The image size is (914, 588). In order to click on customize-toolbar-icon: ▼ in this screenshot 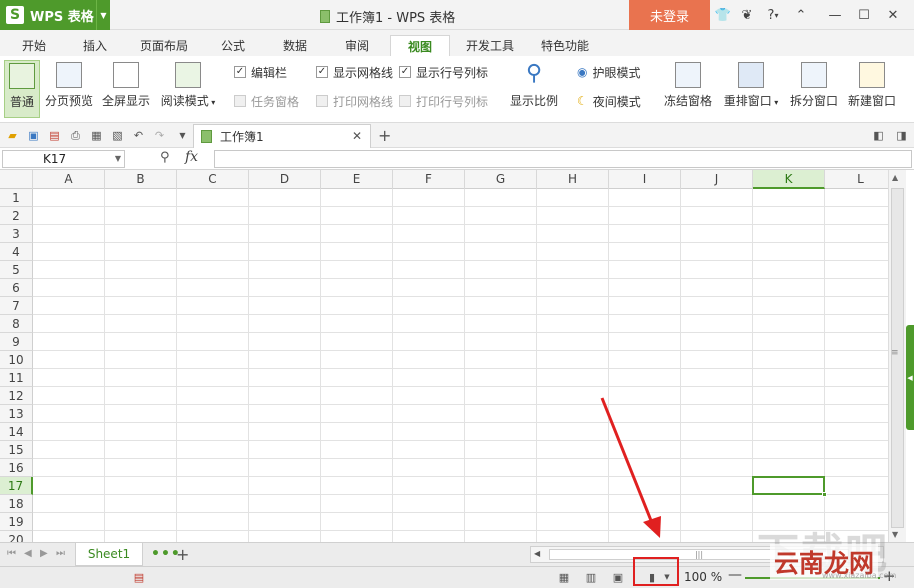, I will do `click(182, 135)`.